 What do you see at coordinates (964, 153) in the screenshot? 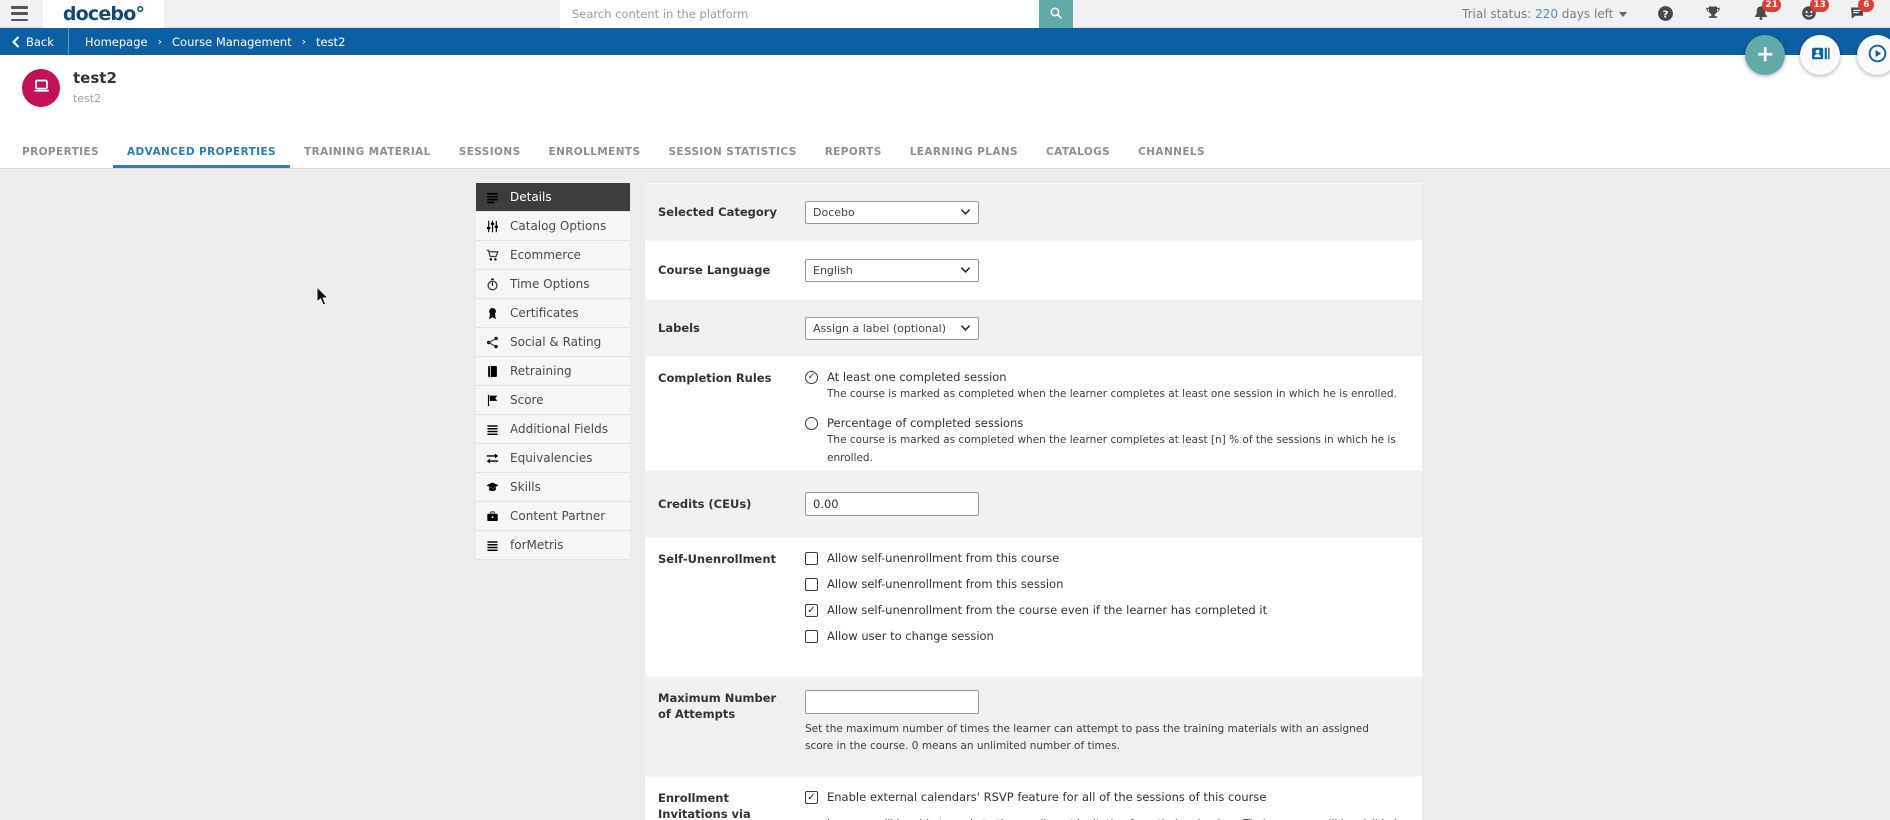
I see `tab-learning-plans: LEARNING PLANS` at bounding box center [964, 153].